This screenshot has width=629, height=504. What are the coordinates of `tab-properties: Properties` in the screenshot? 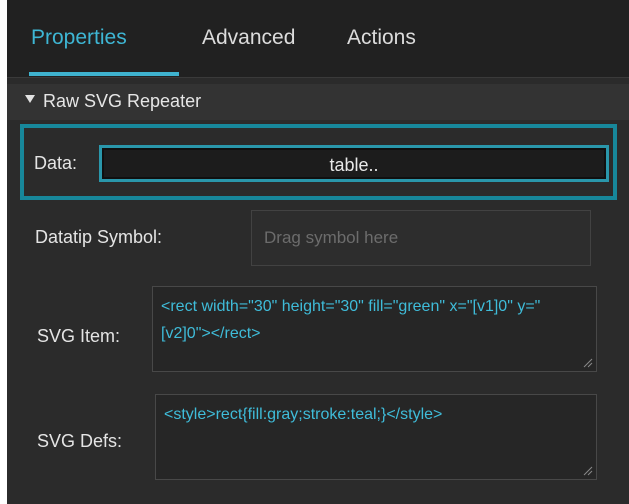 It's located at (79, 38).